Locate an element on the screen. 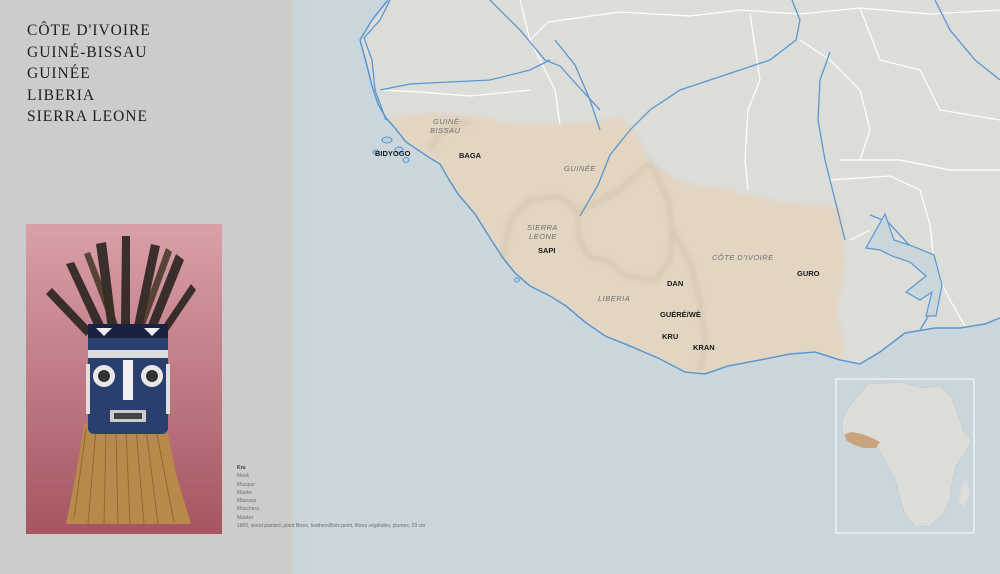 This screenshot has height=574, width=1000. region-label-sierra-leone-1: SIERRA is located at coordinates (542, 227).